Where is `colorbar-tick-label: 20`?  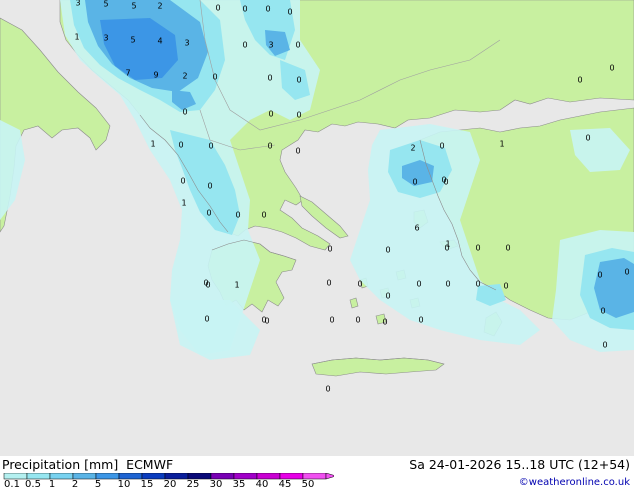
colorbar-tick-label: 20 is located at coordinates (170, 484).